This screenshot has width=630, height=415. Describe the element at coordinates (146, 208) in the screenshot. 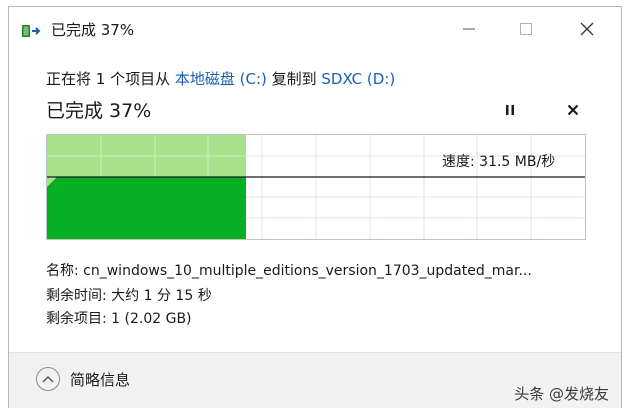

I see `progress-fill` at that location.